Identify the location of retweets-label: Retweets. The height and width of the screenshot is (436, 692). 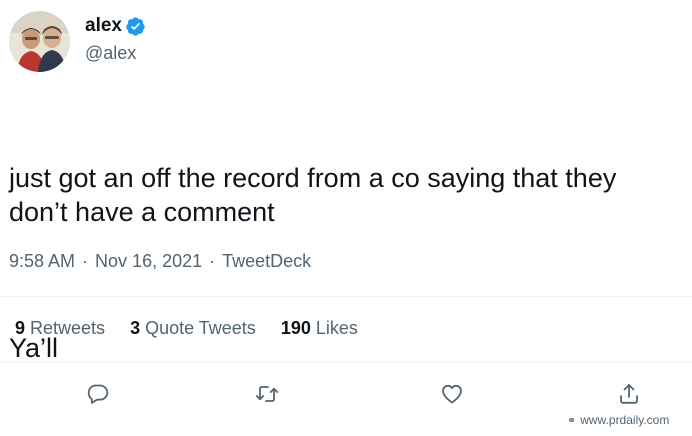
(68, 328).